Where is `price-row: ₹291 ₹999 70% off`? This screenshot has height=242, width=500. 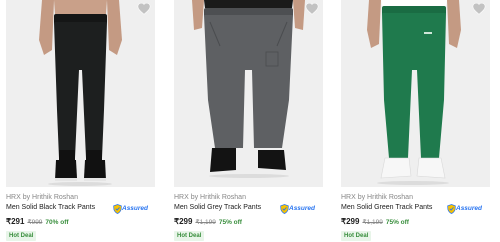
price-row: ₹291 ₹999 70% off is located at coordinates (37, 221).